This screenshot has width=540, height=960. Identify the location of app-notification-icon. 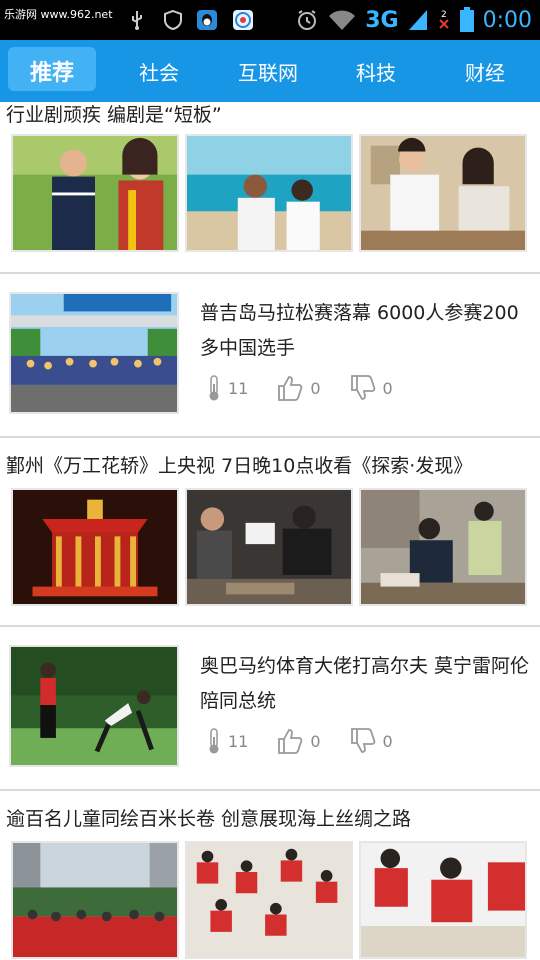
(243, 20).